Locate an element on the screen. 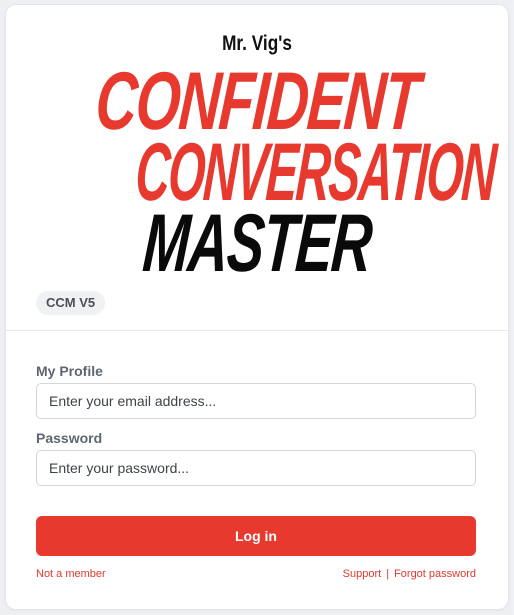  logo-subtitle: Mr. Vig's is located at coordinates (257, 43).